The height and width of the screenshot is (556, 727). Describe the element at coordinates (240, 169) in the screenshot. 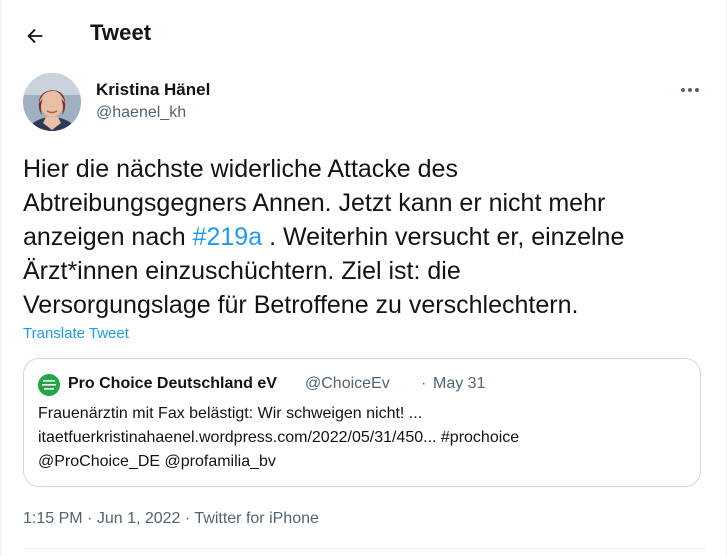

I see `tweet-text-line: Hier die nächste widerliche Attacke des` at that location.